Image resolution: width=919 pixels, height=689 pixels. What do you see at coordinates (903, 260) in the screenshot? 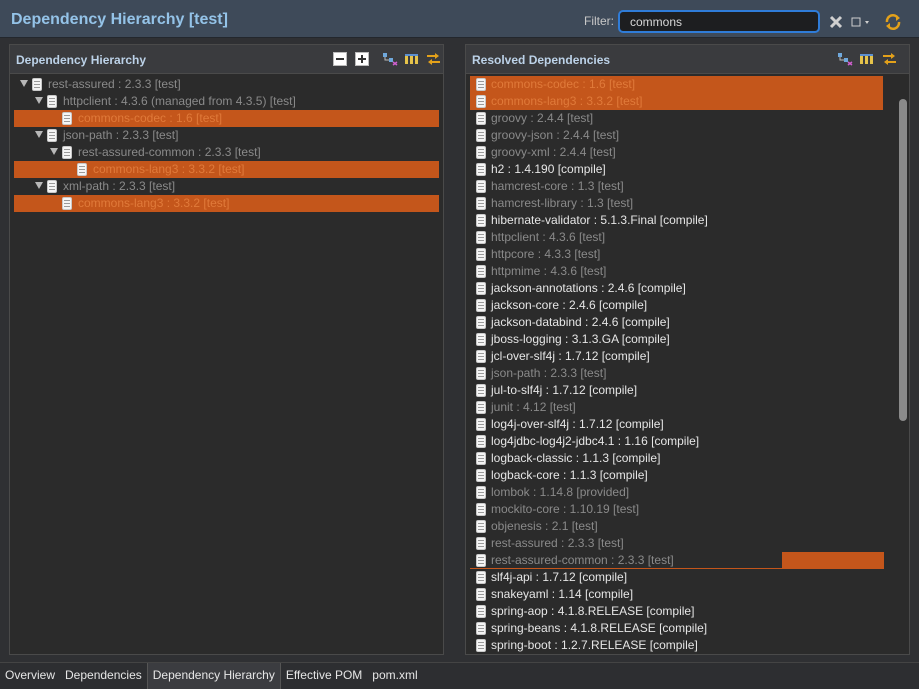
I see `vertical-scrollbar` at bounding box center [903, 260].